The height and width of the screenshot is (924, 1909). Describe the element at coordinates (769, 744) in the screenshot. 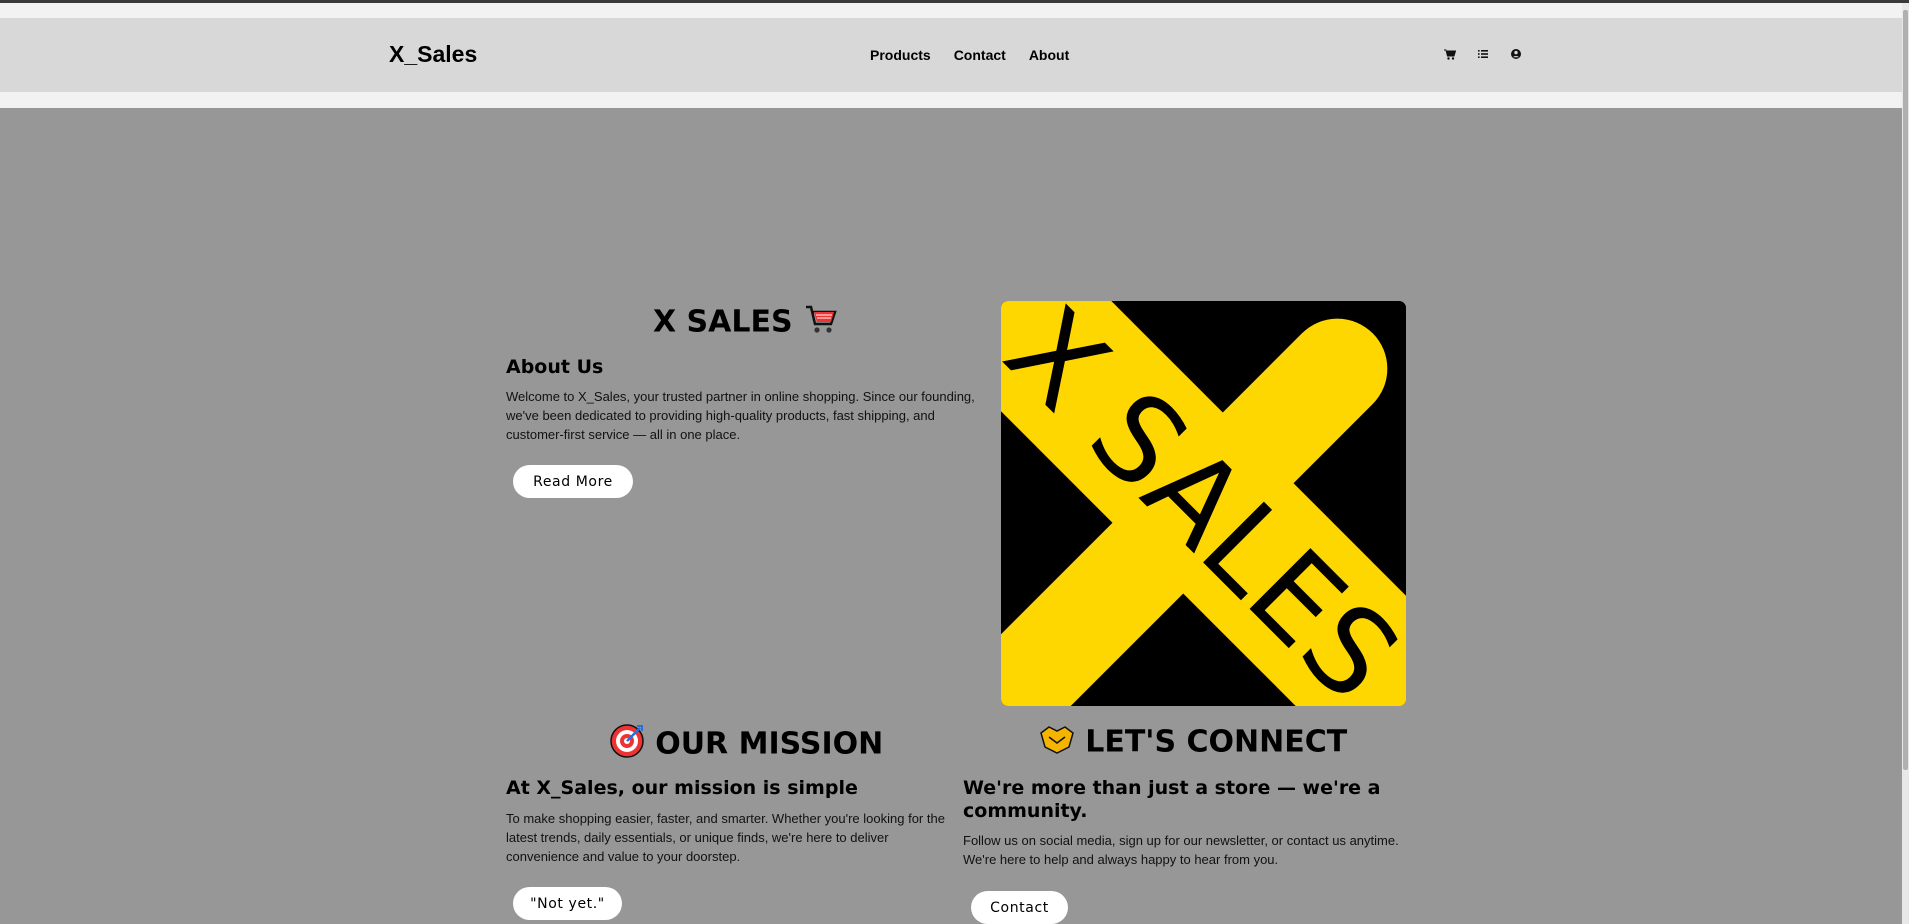

I see `mission-title-text: OUR MISSION` at that location.